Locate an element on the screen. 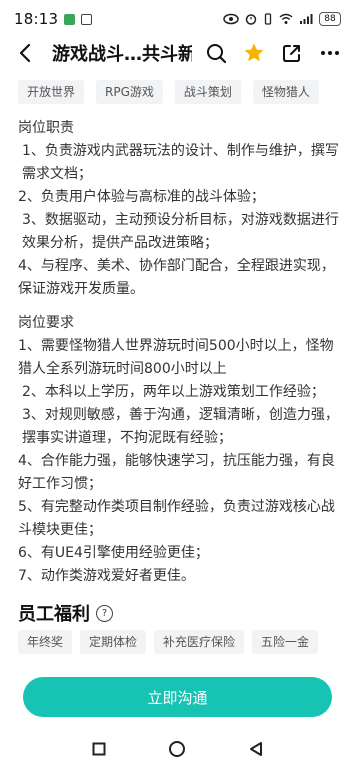  benefit-tag: 五险一金 is located at coordinates (285, 642).